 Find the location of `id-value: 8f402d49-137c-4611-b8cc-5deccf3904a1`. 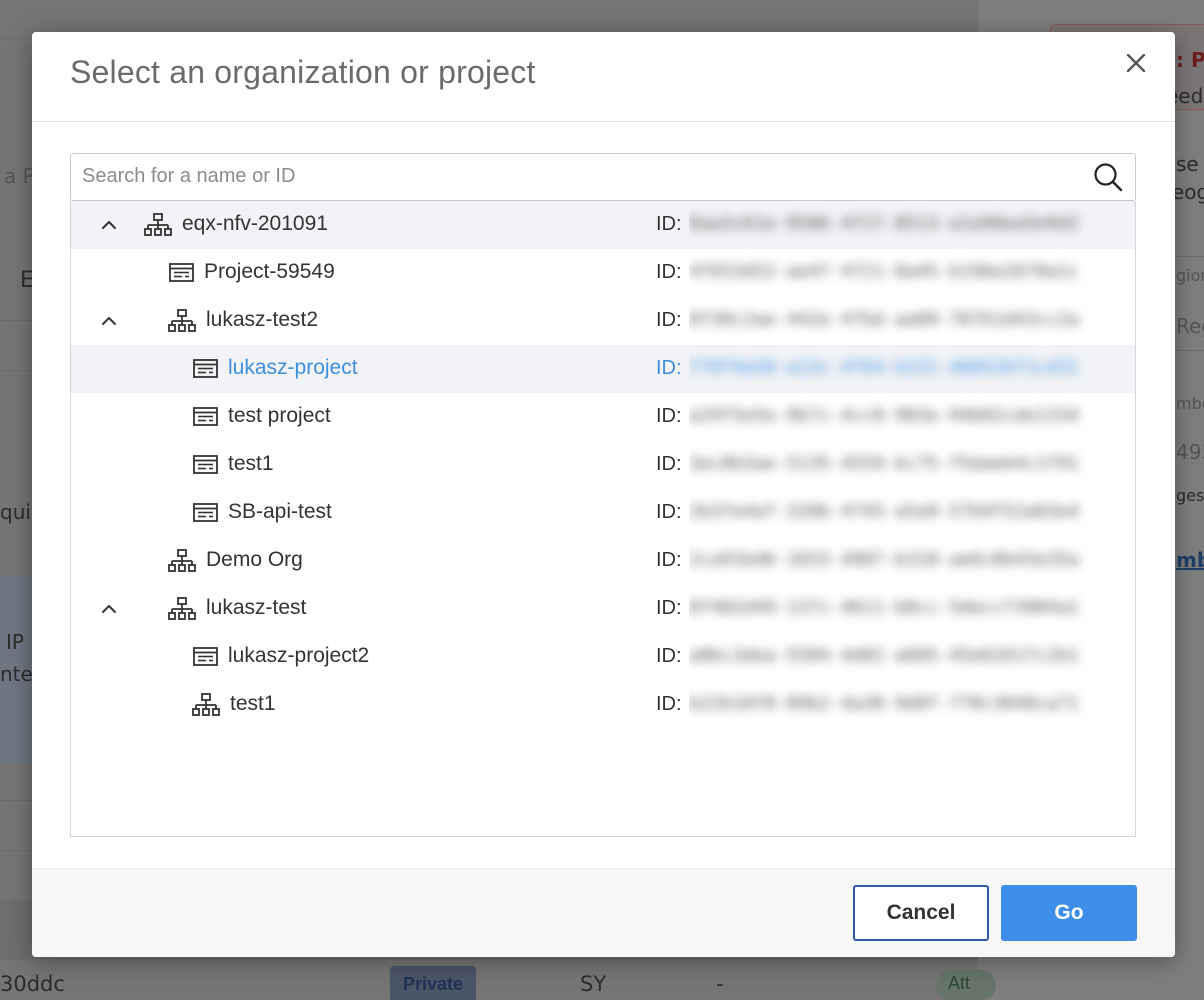

id-value: 8f402d49-137c-4611-b8cc-5deccf3904a1 is located at coordinates (884, 607).